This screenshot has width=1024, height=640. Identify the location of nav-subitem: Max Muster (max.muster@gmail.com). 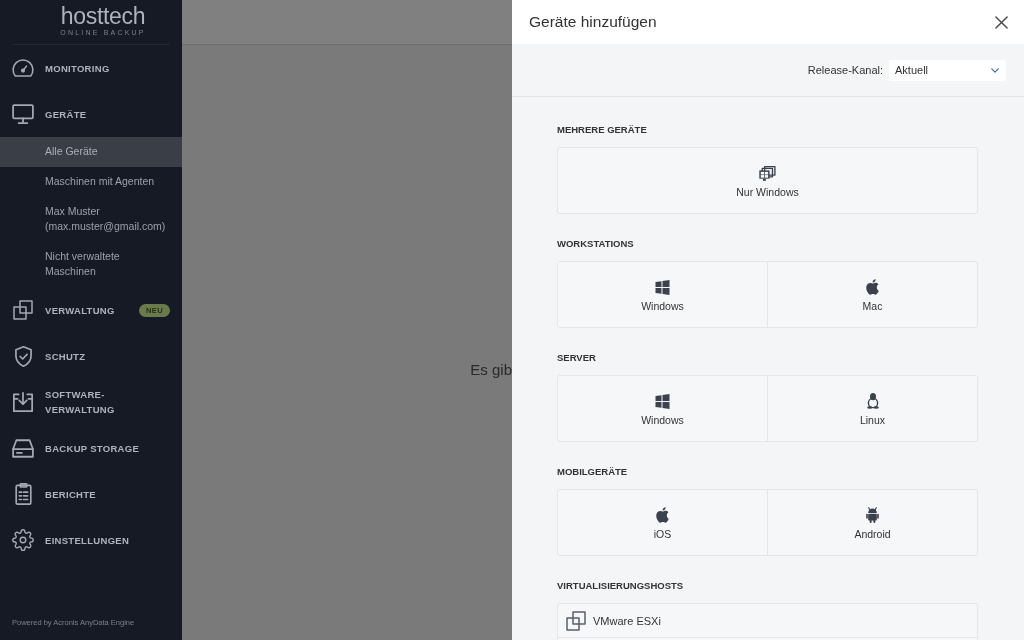
(91, 219).